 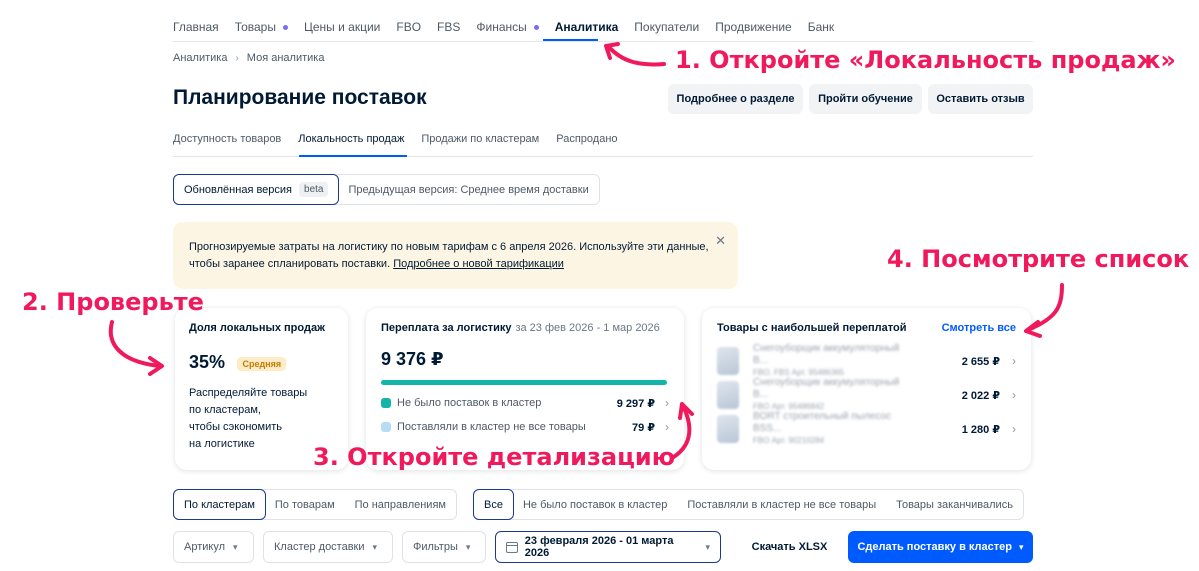 What do you see at coordinates (113, 302) in the screenshot?
I see `annotation-2: 2. Проверьте` at bounding box center [113, 302].